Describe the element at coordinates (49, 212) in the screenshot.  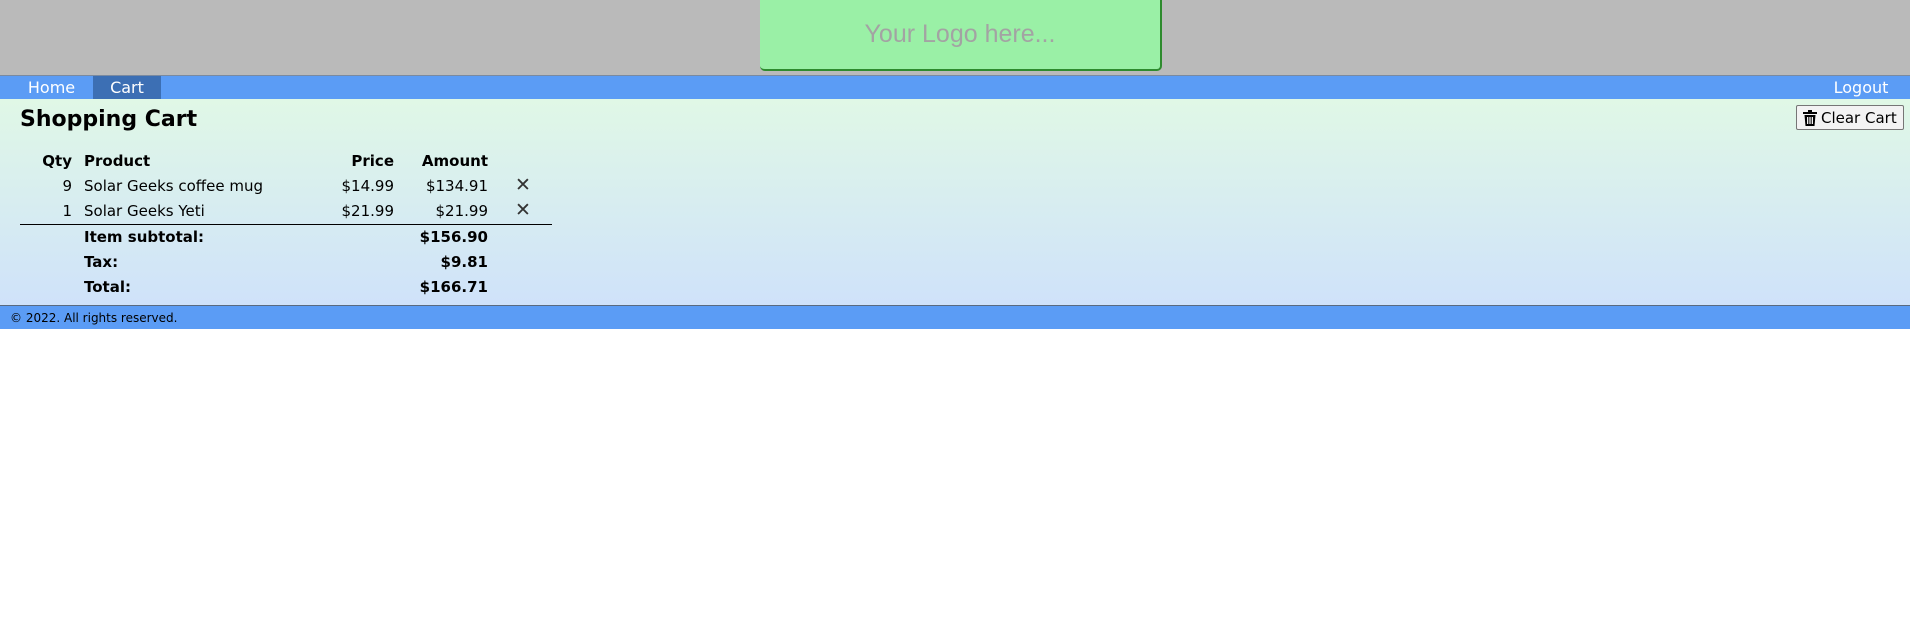
I see `item-qty: 1` at that location.